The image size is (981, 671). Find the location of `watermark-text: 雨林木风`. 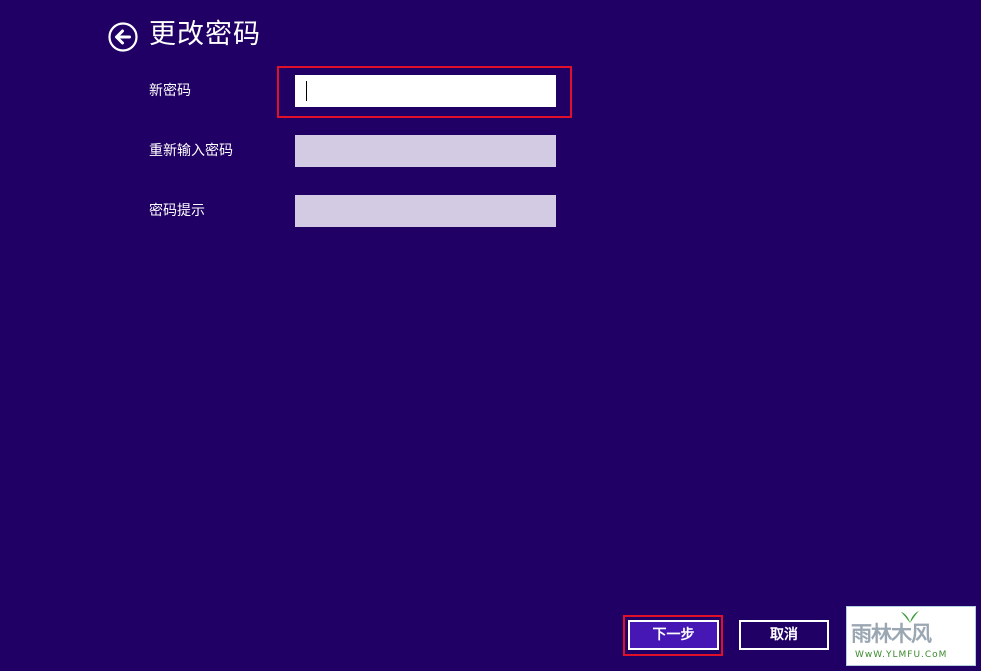

watermark-text: 雨林木风 is located at coordinates (891, 633).